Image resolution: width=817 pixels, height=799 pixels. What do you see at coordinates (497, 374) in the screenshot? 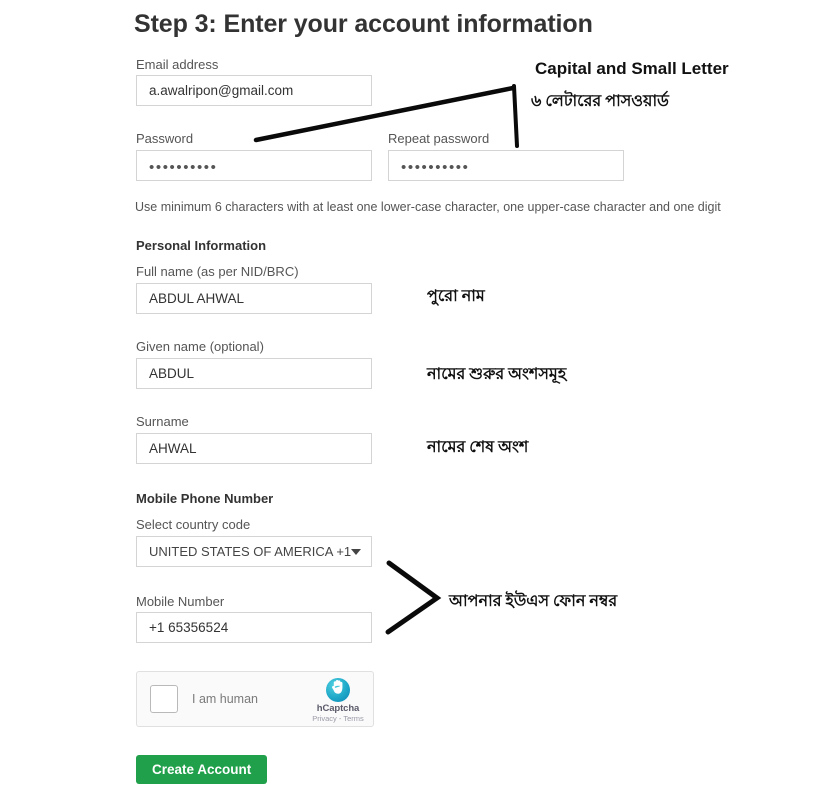
I see `annotation-given-name-bn: নামের শুরুর অংশসমূহ` at bounding box center [497, 374].